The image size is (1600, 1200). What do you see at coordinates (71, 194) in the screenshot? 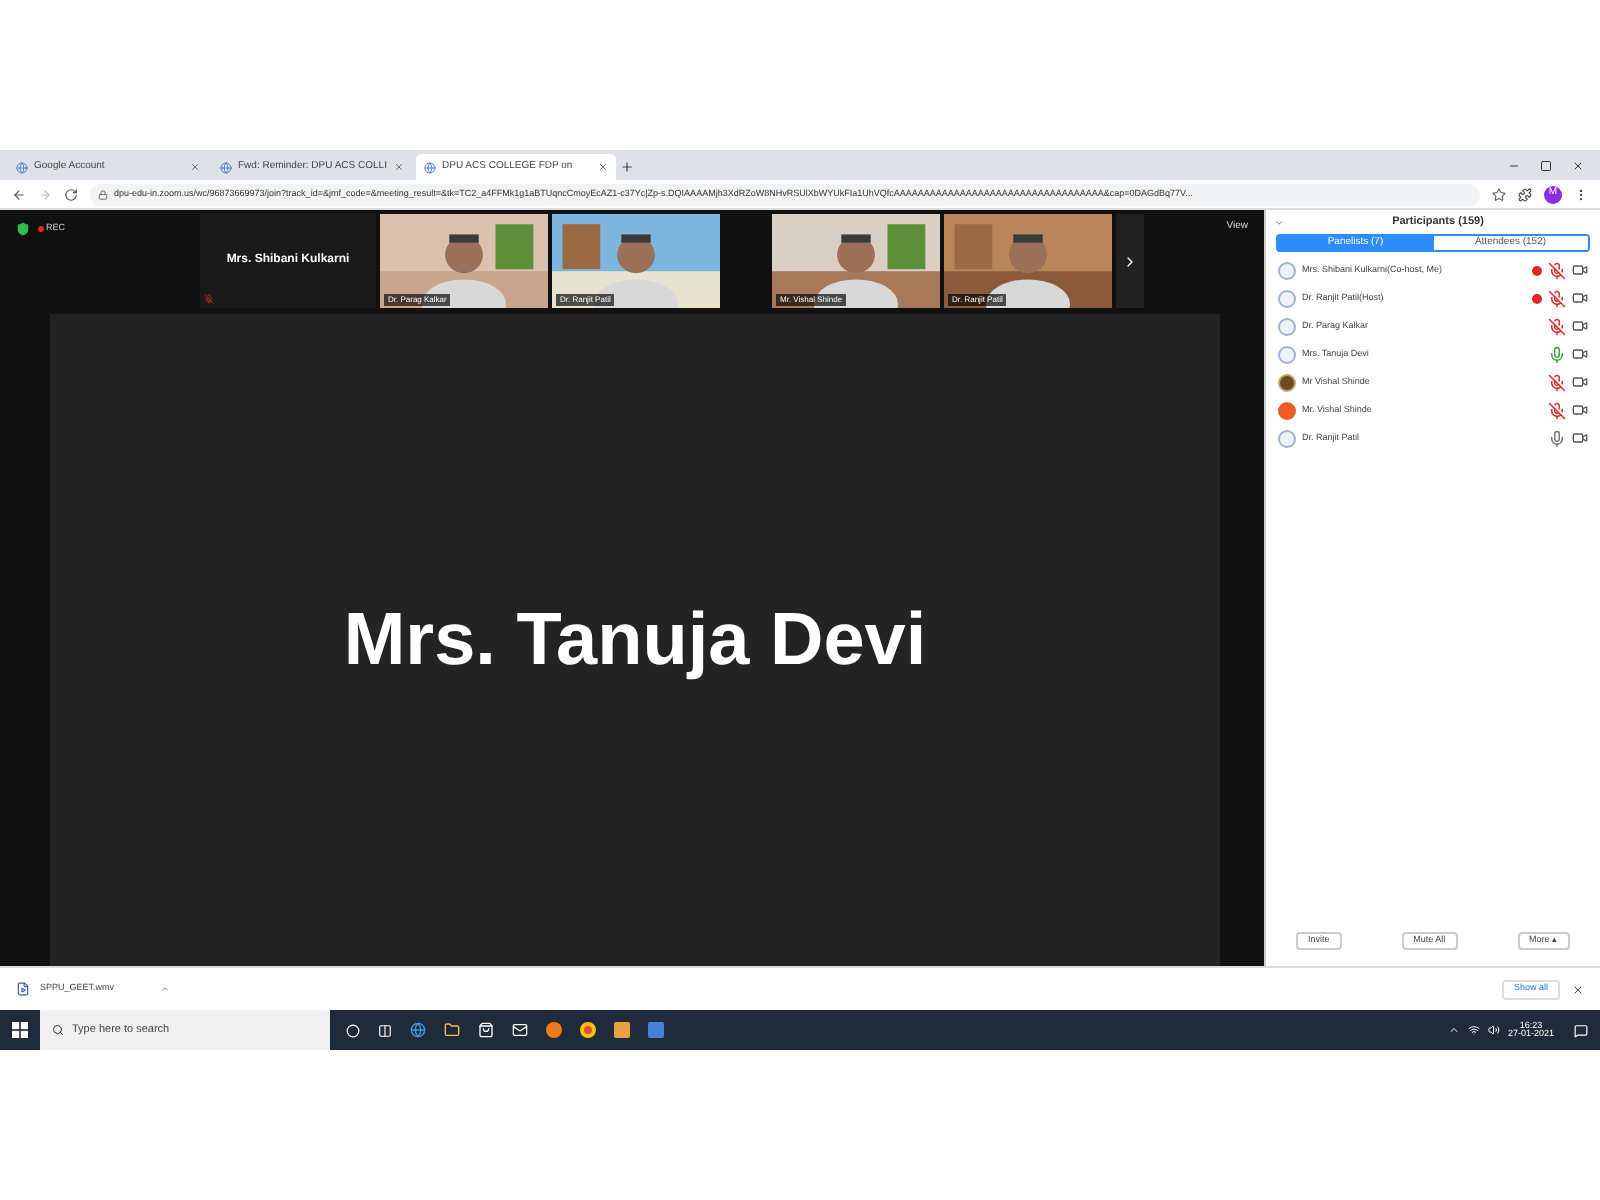
I see `reload-icon` at bounding box center [71, 194].